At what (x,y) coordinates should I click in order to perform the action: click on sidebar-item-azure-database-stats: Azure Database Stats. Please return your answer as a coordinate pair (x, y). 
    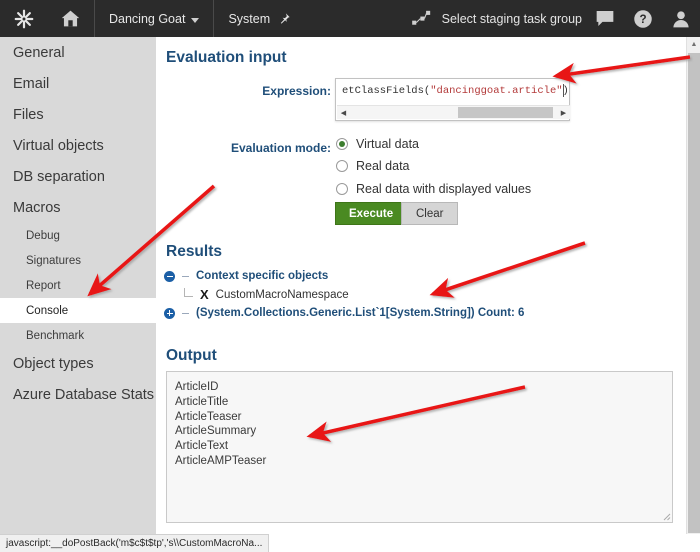
    Looking at the image, I should click on (78, 394).